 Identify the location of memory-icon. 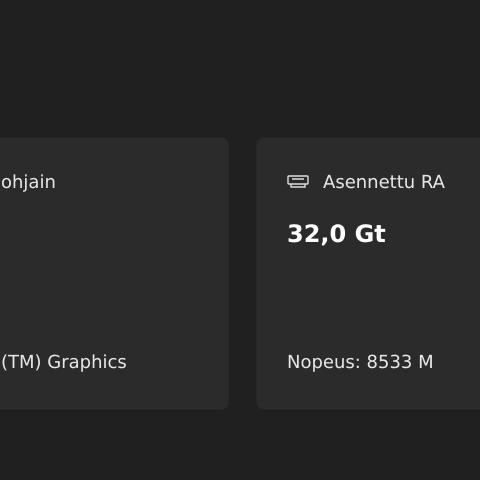
(298, 182).